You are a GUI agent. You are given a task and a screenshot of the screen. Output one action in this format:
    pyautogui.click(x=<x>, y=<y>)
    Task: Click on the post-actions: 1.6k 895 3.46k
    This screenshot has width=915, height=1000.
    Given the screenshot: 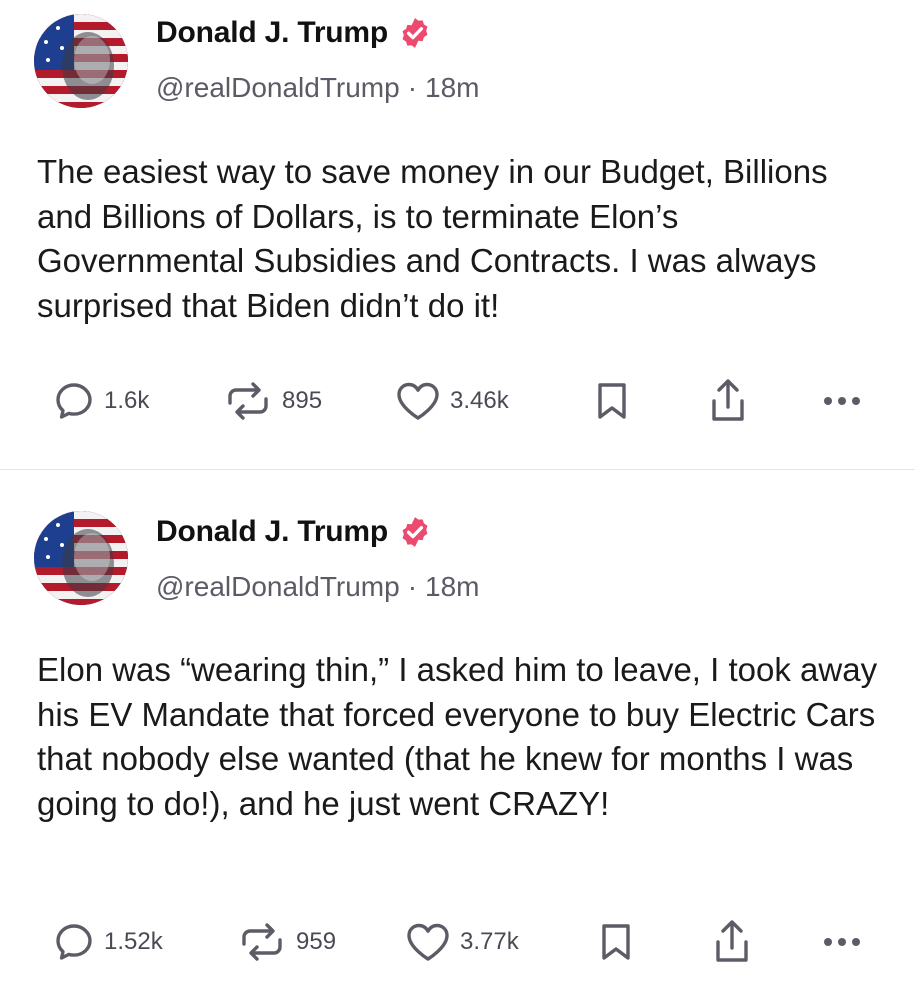 What is the action you would take?
    pyautogui.click(x=457, y=401)
    